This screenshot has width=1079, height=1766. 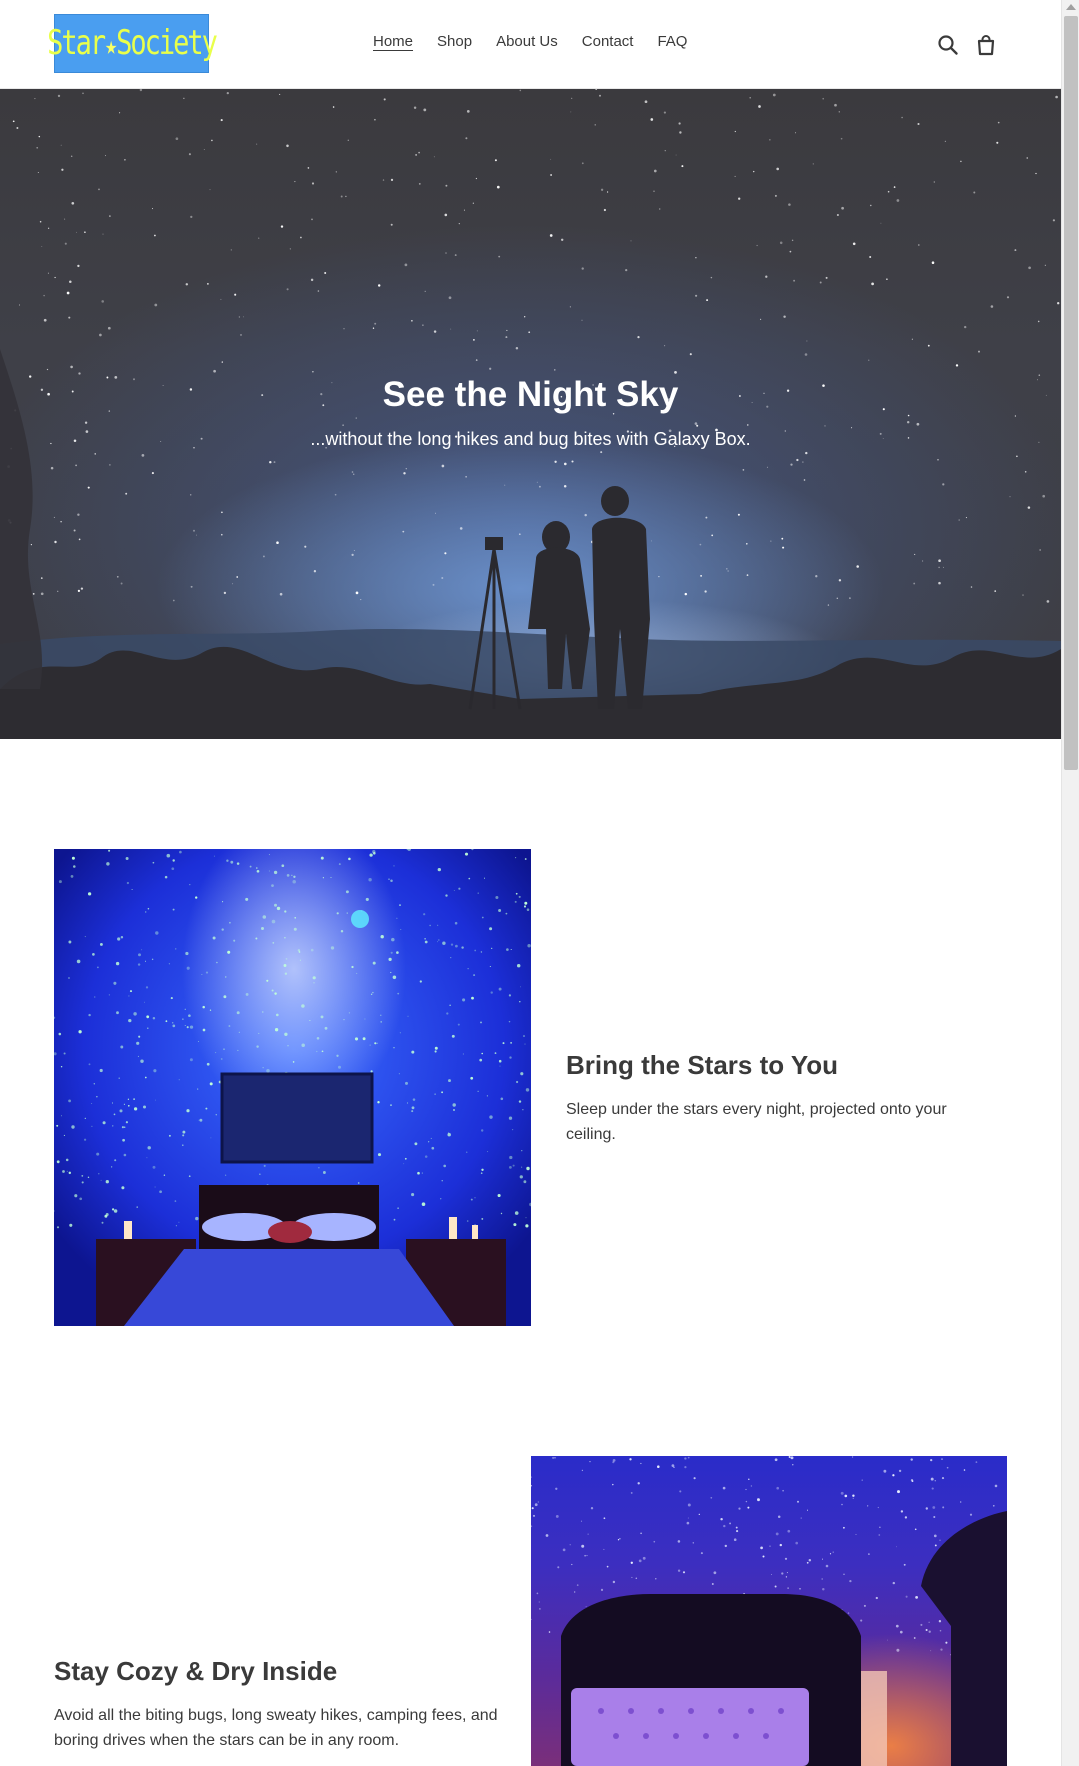 What do you see at coordinates (702, 1065) in the screenshot?
I see `feature-heading: Bring the Stars to You` at bounding box center [702, 1065].